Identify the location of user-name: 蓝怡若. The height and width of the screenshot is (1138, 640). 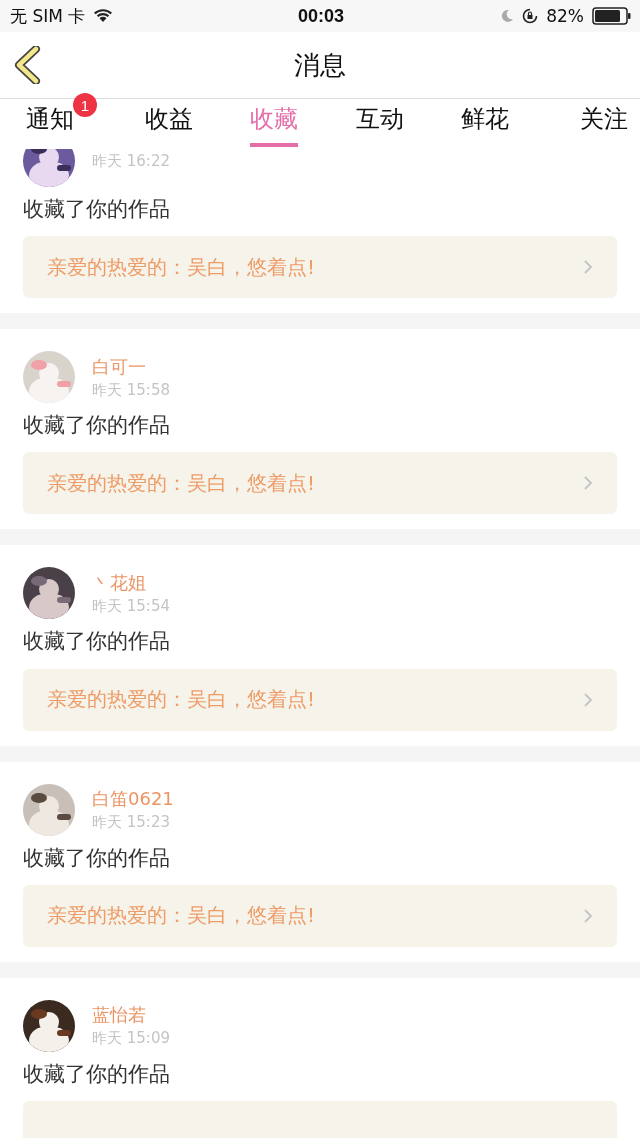
(131, 1015).